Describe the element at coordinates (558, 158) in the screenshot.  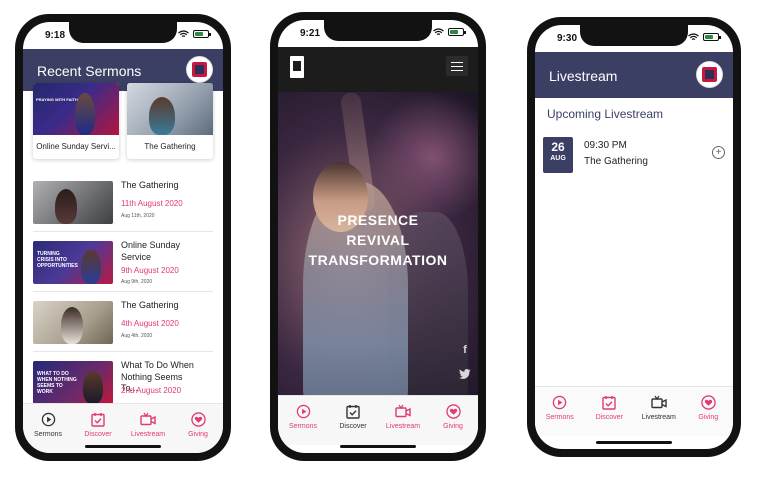
I see `event-month: AUG` at that location.